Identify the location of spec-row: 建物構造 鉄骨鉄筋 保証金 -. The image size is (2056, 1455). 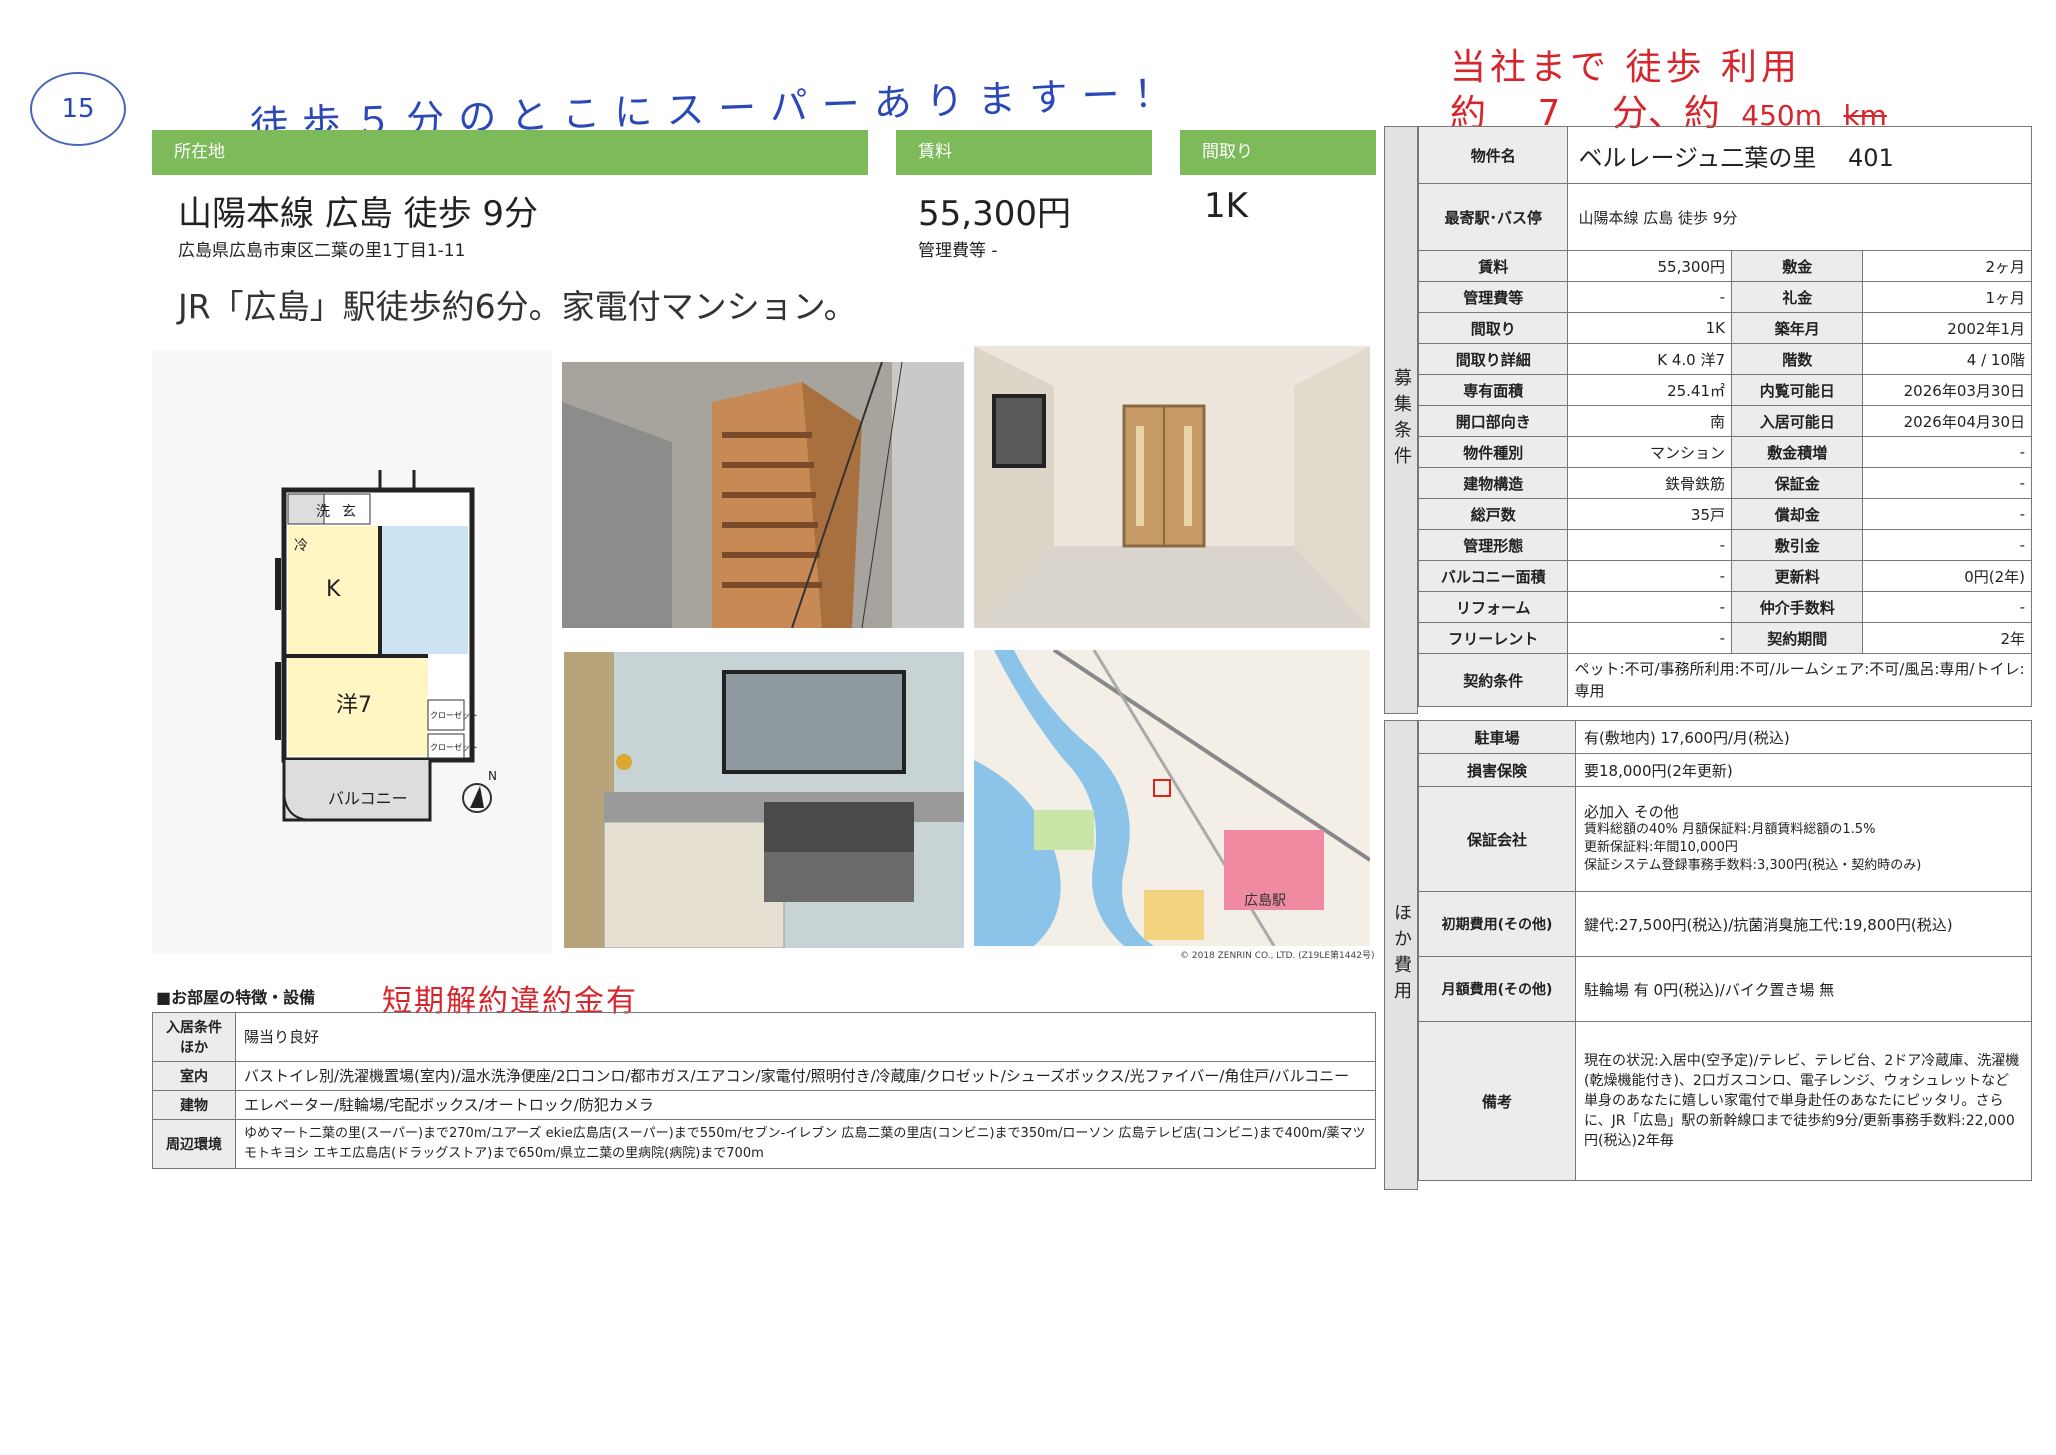
(1724, 483).